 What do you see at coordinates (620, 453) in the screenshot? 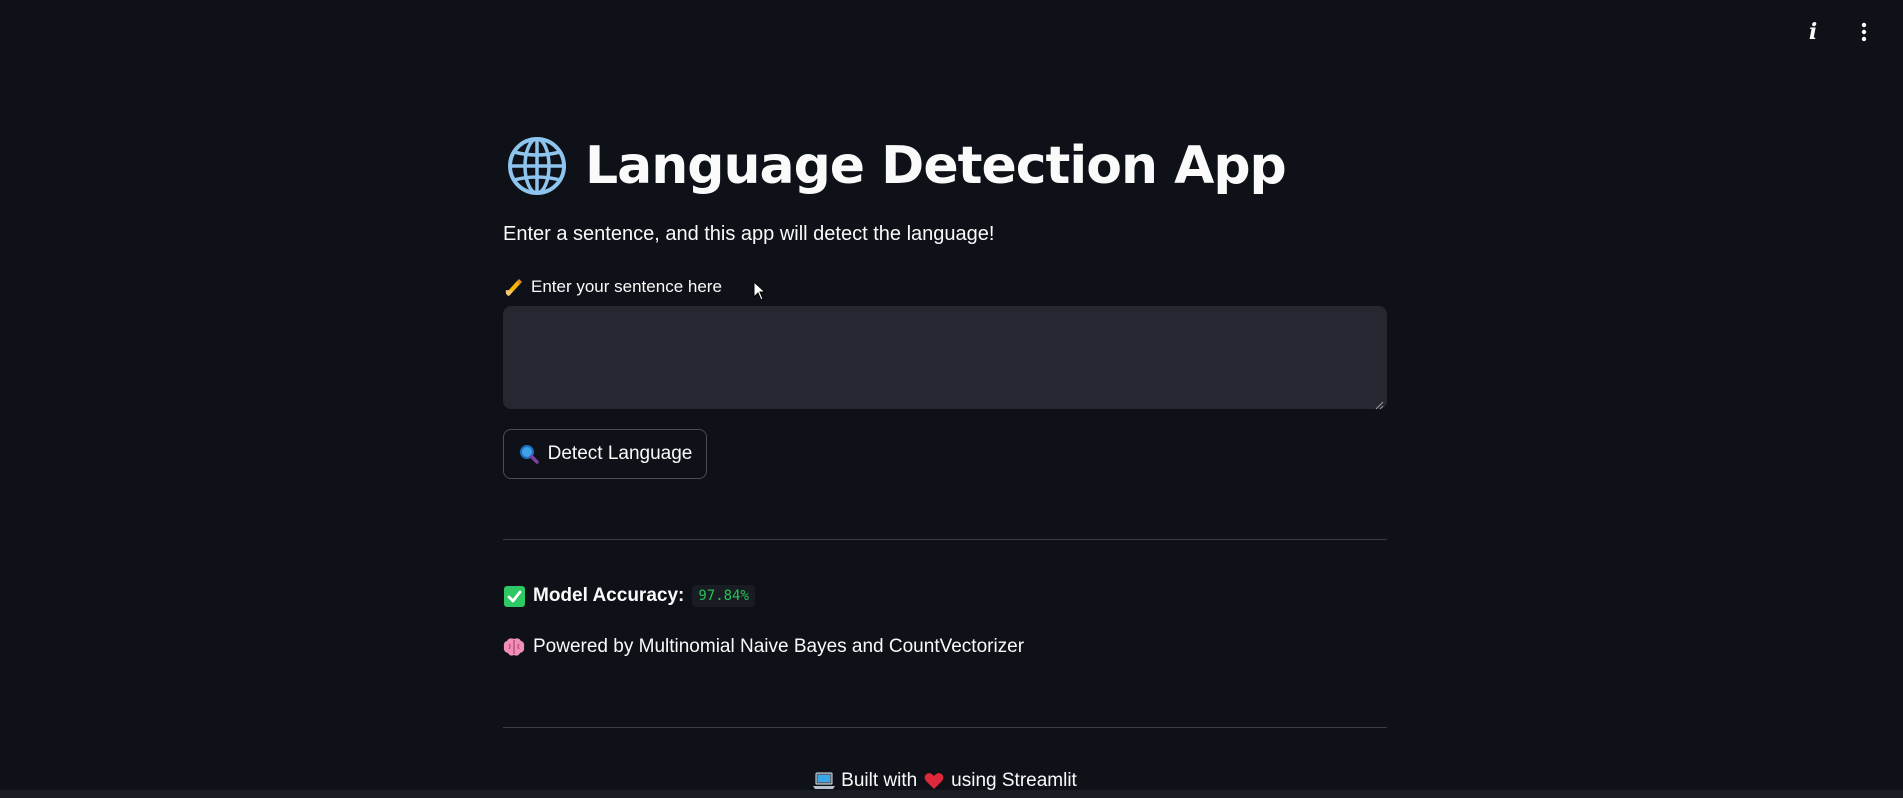
I see `detect-language-button-label: Detect Language` at bounding box center [620, 453].